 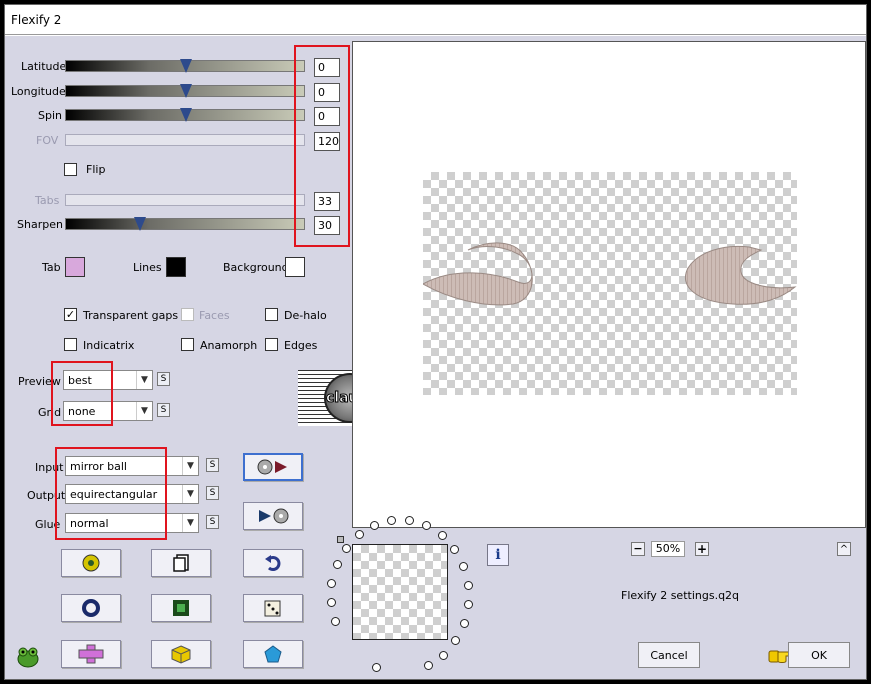 What do you see at coordinates (40, 224) in the screenshot?
I see `sharpen-label: Sharpen` at bounding box center [40, 224].